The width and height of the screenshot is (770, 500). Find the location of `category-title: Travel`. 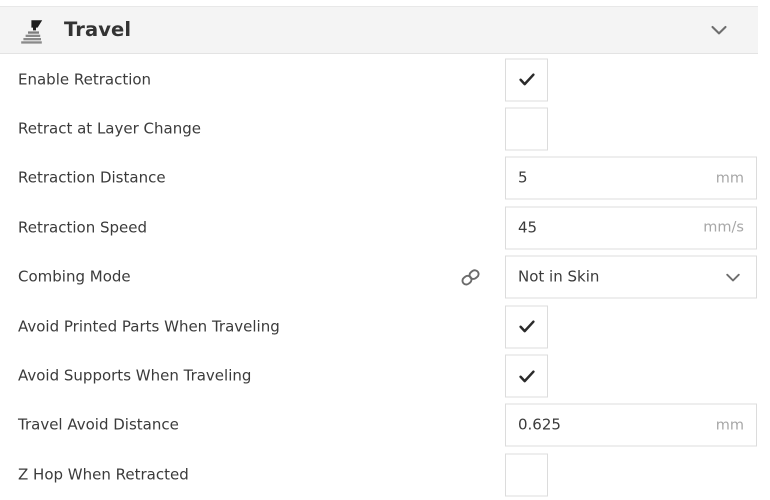

category-title: Travel is located at coordinates (98, 30).